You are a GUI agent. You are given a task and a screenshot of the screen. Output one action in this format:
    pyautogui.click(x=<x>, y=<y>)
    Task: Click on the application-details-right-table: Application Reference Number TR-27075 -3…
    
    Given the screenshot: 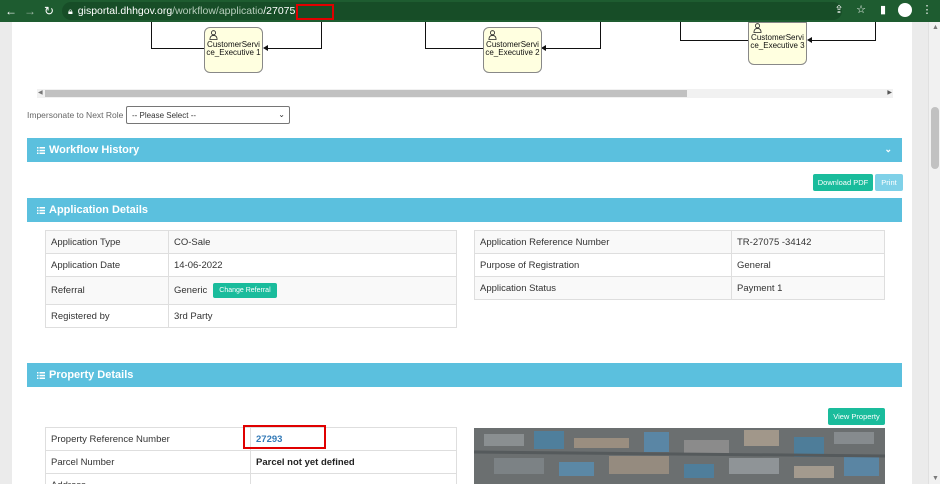 What is the action you would take?
    pyautogui.click(x=679, y=265)
    